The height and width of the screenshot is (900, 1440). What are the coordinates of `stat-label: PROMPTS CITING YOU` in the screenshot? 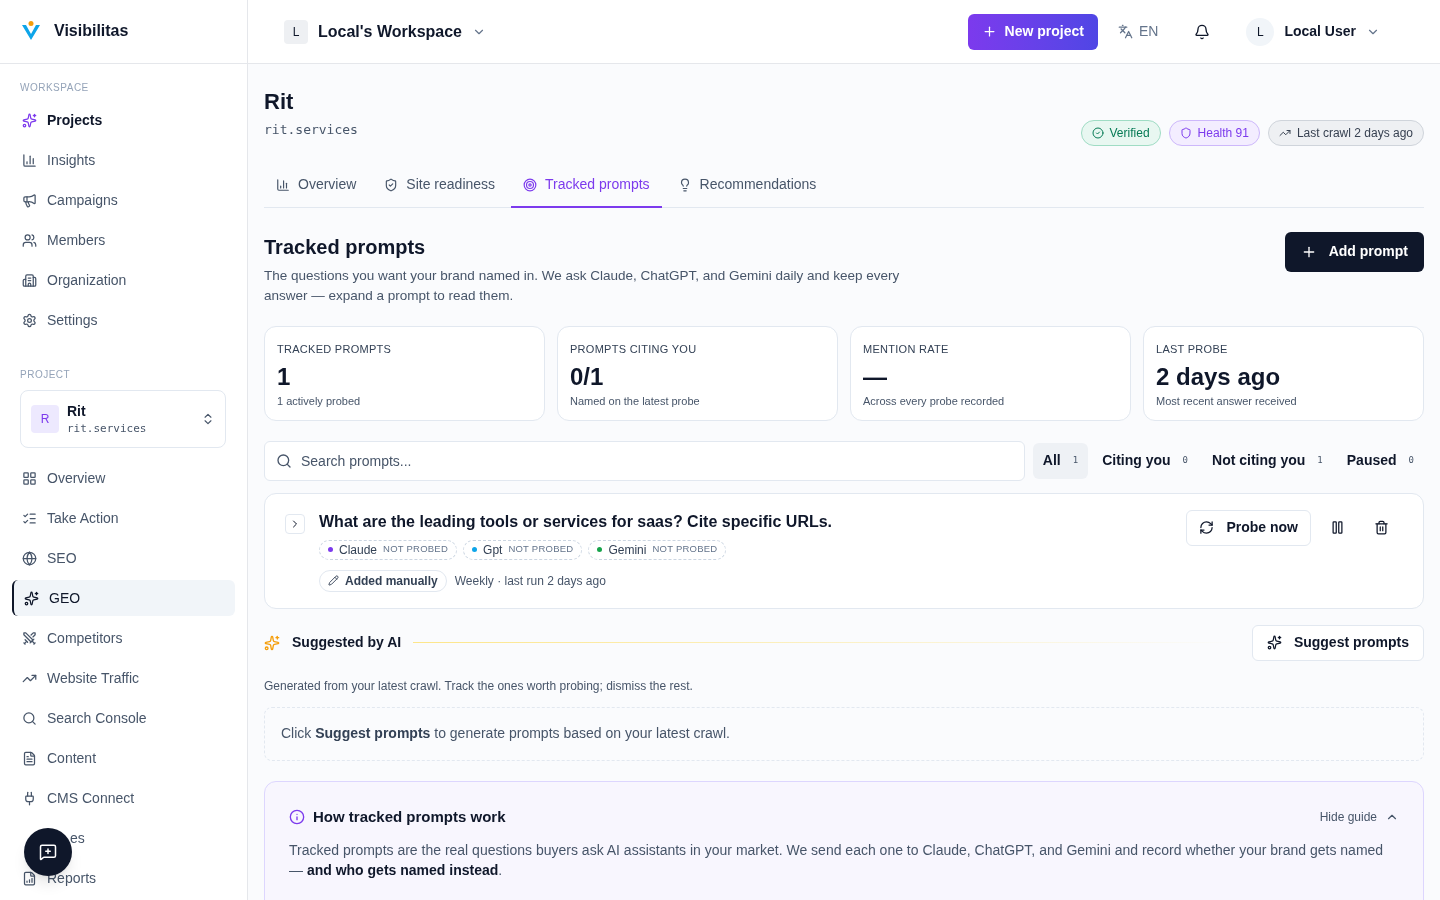 It's located at (634, 349).